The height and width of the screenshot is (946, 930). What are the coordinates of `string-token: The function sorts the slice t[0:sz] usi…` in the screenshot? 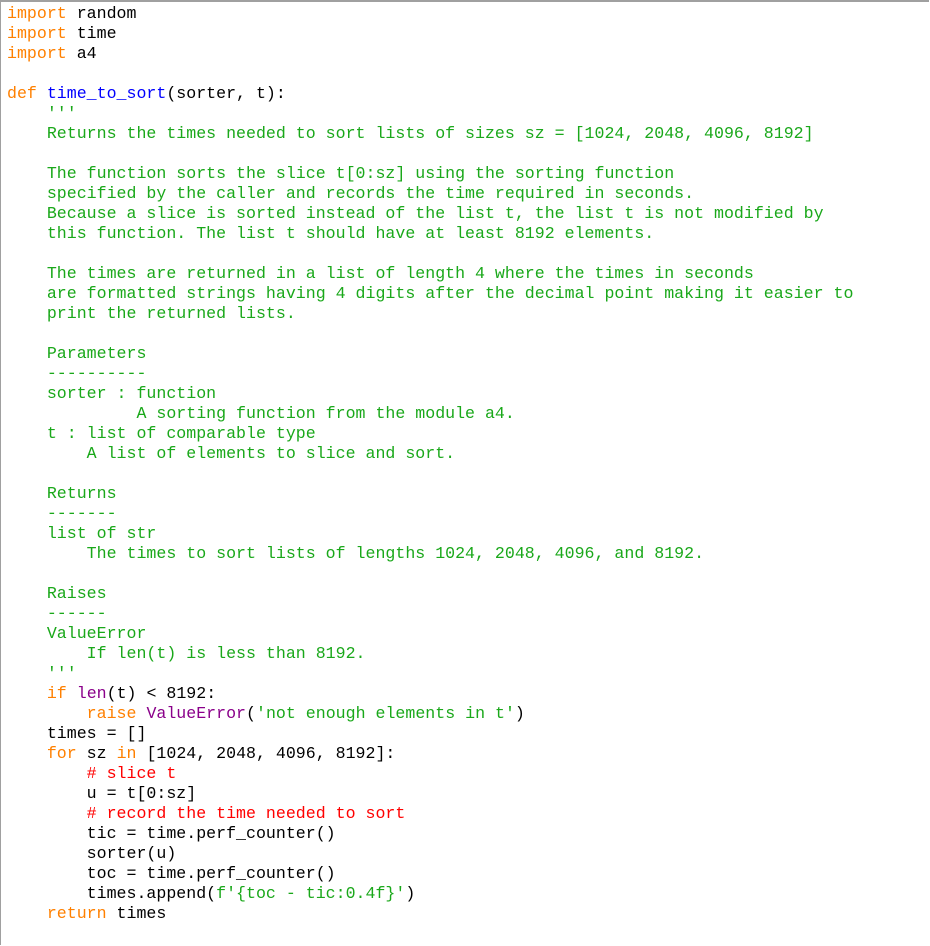 It's located at (341, 173).